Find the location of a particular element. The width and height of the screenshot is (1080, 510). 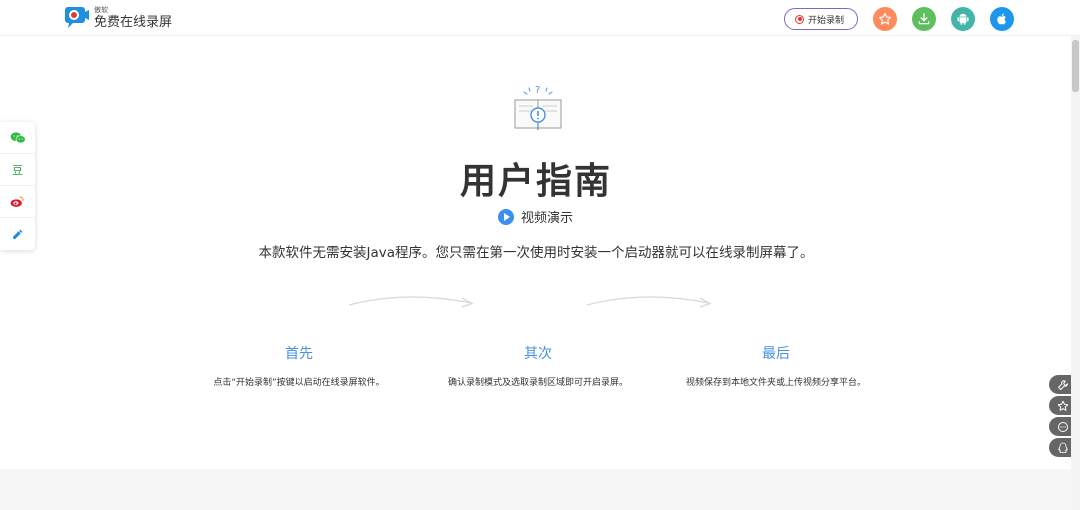

apple-icon is located at coordinates (1001, 19).